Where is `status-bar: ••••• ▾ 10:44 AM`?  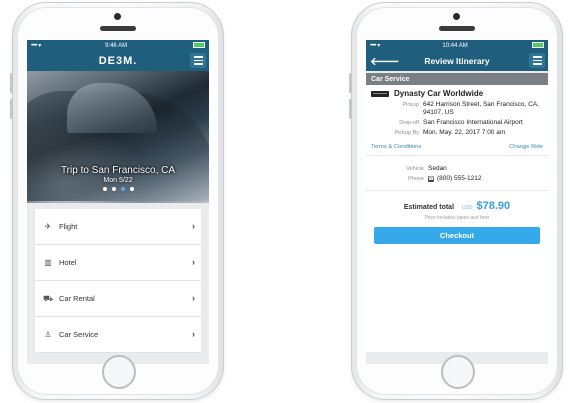 status-bar: ••••• ▾ 10:44 AM is located at coordinates (457, 45).